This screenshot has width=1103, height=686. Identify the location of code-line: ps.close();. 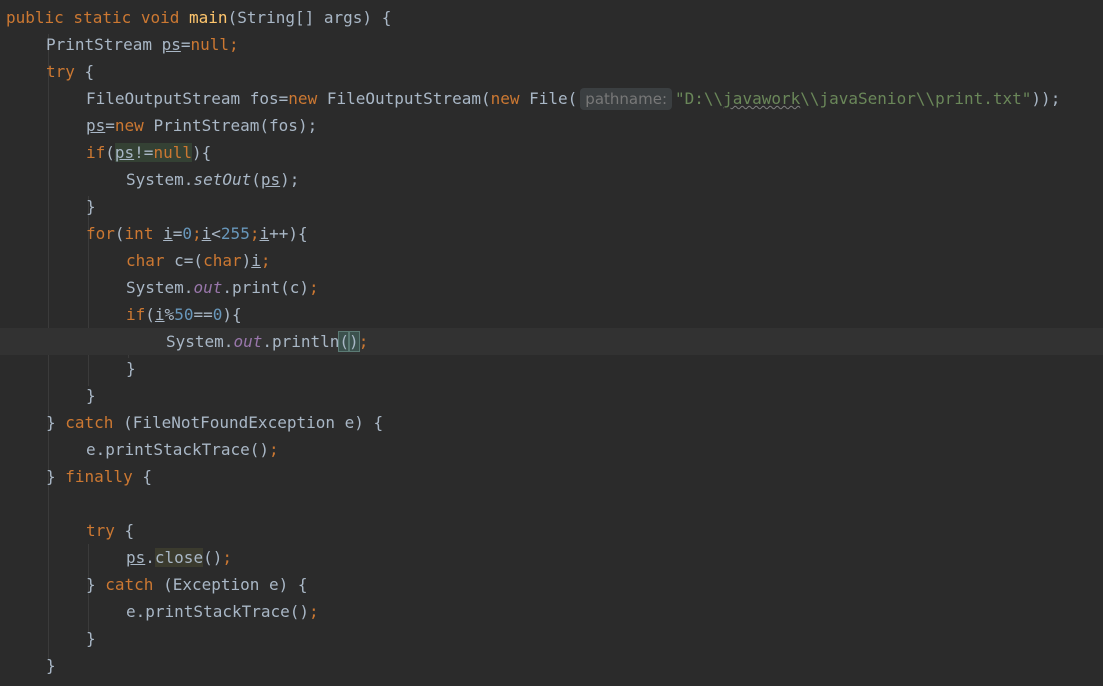
(179, 557).